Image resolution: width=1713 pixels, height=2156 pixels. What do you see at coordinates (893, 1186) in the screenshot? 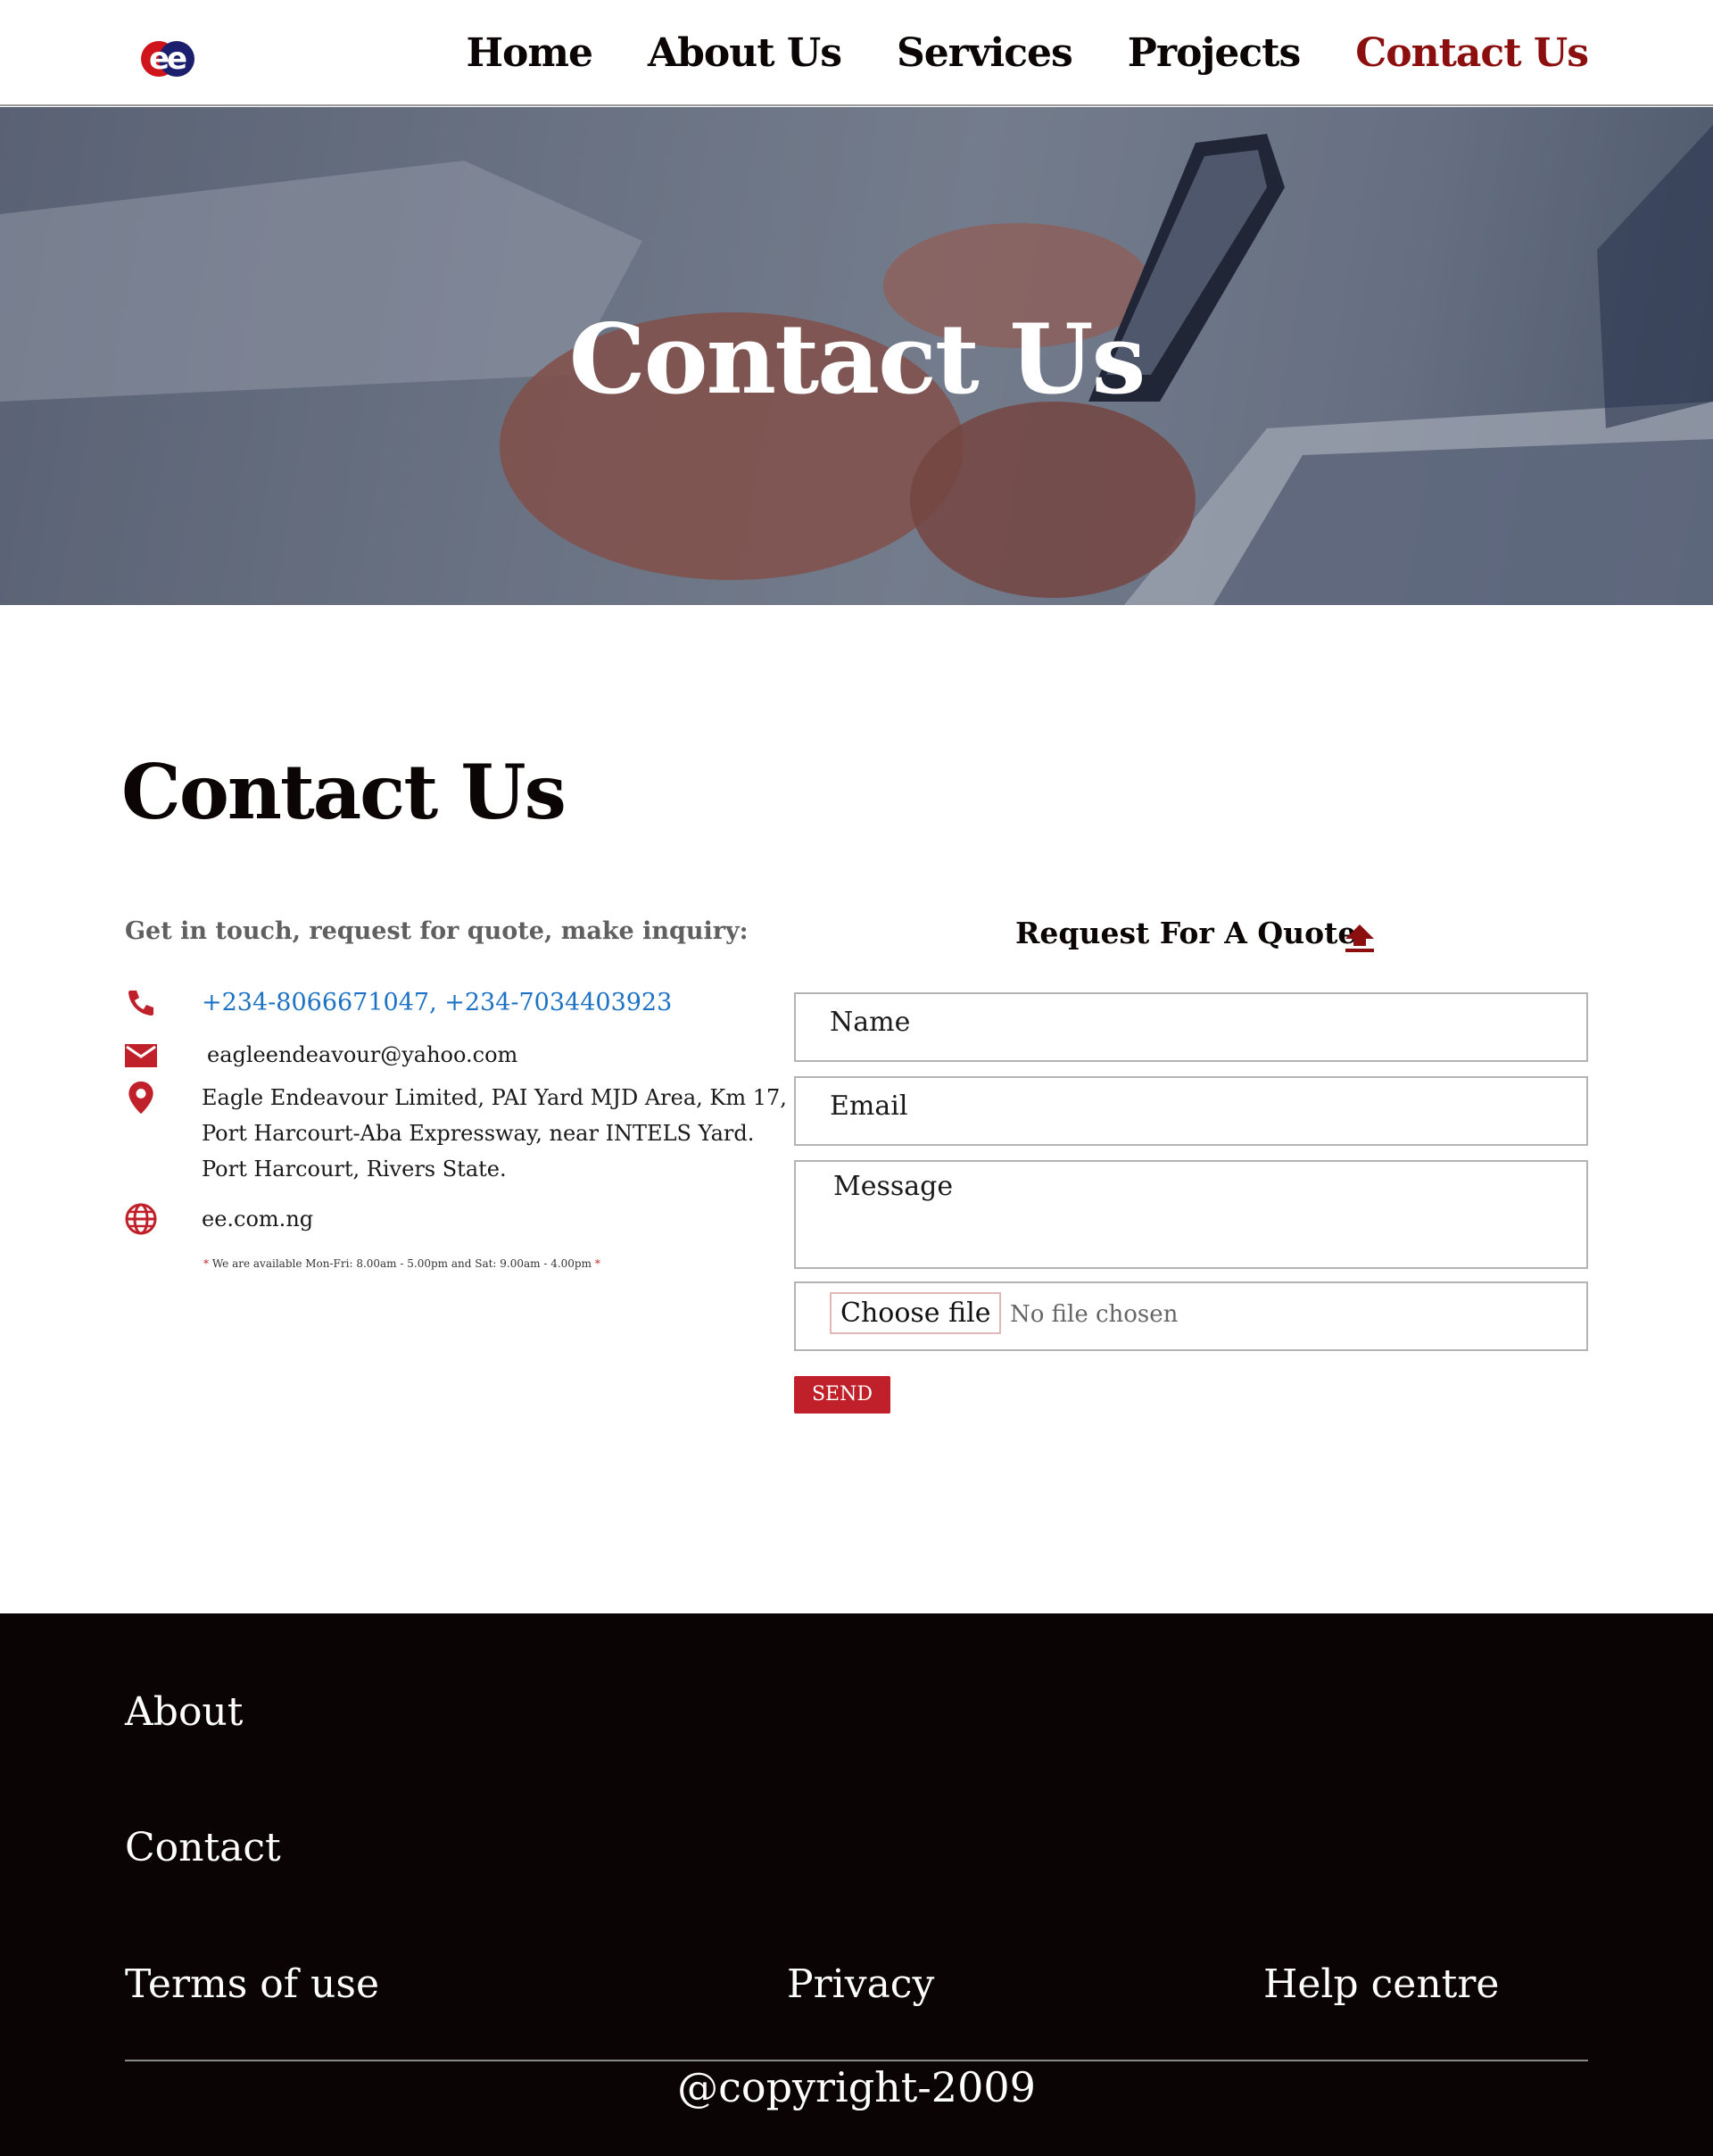
I see `message-placeholder: Message` at bounding box center [893, 1186].